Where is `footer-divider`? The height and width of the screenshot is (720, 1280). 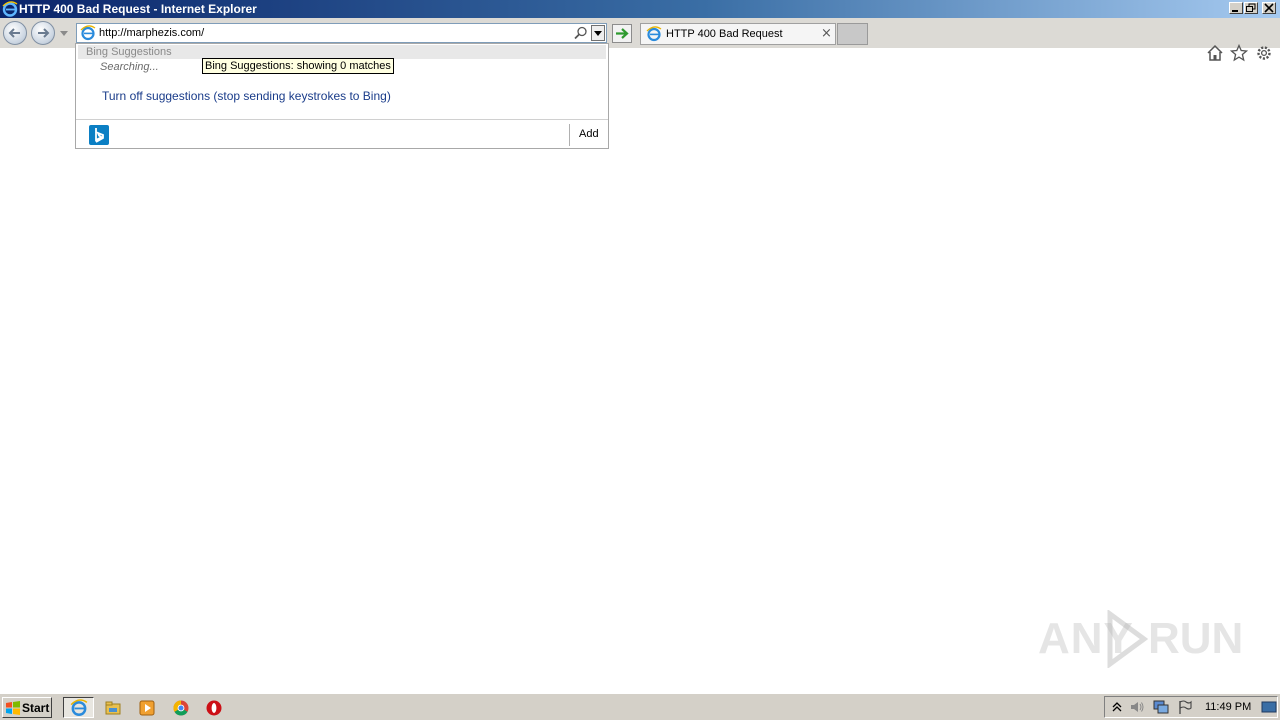 footer-divider is located at coordinates (569, 135).